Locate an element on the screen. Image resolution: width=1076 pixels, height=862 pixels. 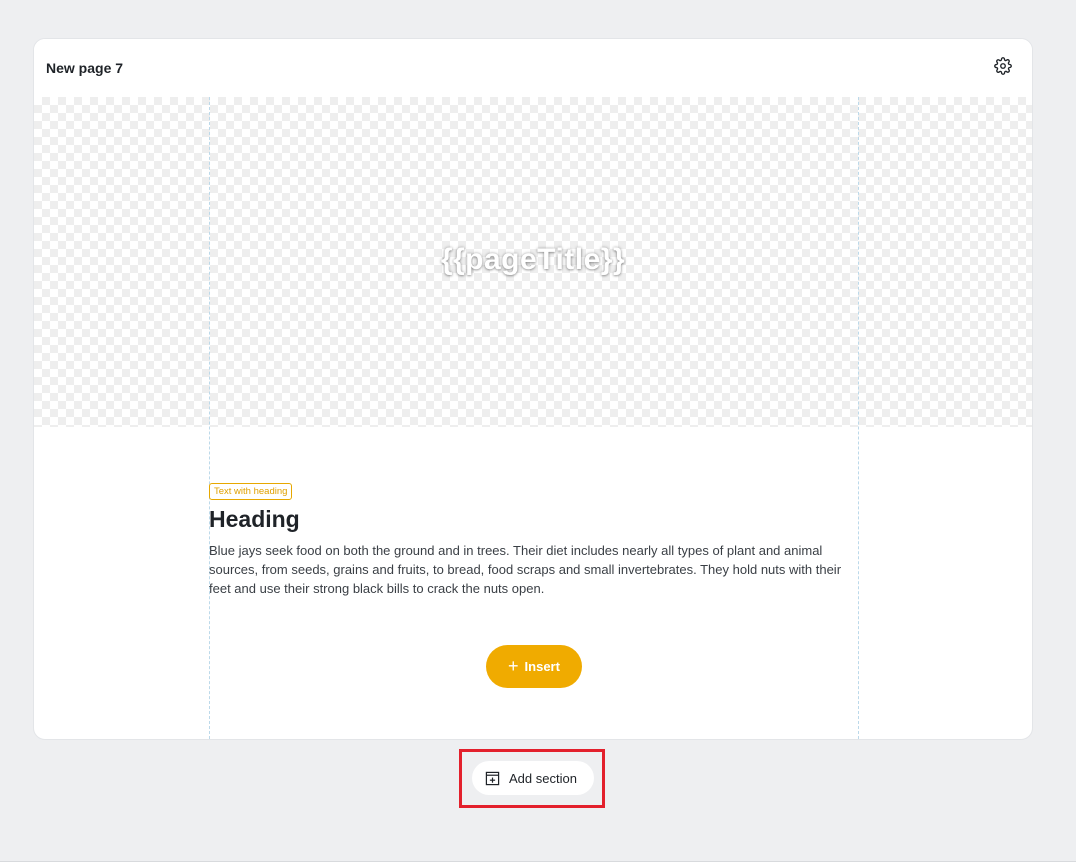
add-section-button: Add section is located at coordinates (533, 778).